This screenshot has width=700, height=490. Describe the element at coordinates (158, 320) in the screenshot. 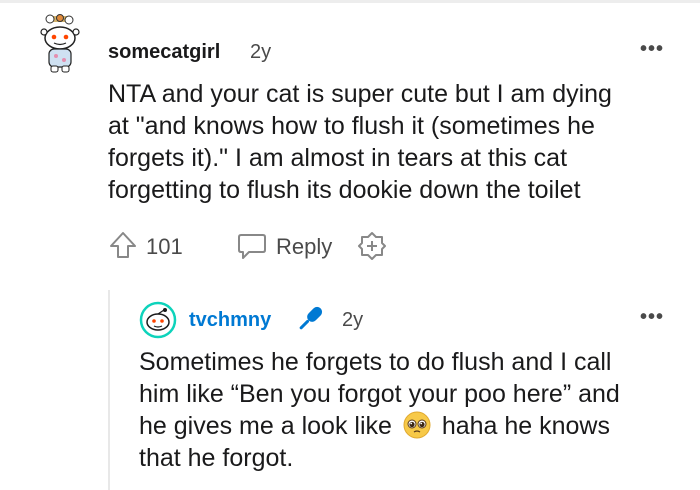

I see `reply-avatar` at that location.